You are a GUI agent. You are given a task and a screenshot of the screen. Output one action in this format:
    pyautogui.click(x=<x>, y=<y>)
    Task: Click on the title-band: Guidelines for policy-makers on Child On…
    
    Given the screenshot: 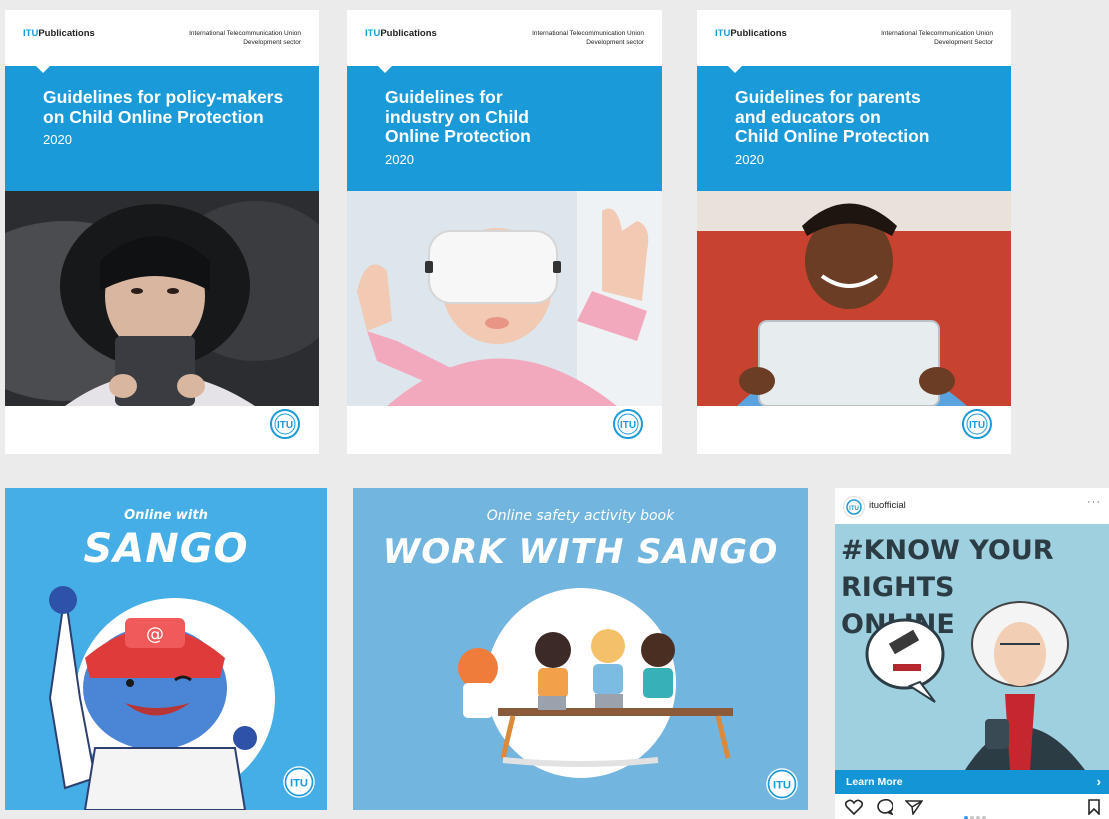 What is the action you would take?
    pyautogui.click(x=162, y=128)
    